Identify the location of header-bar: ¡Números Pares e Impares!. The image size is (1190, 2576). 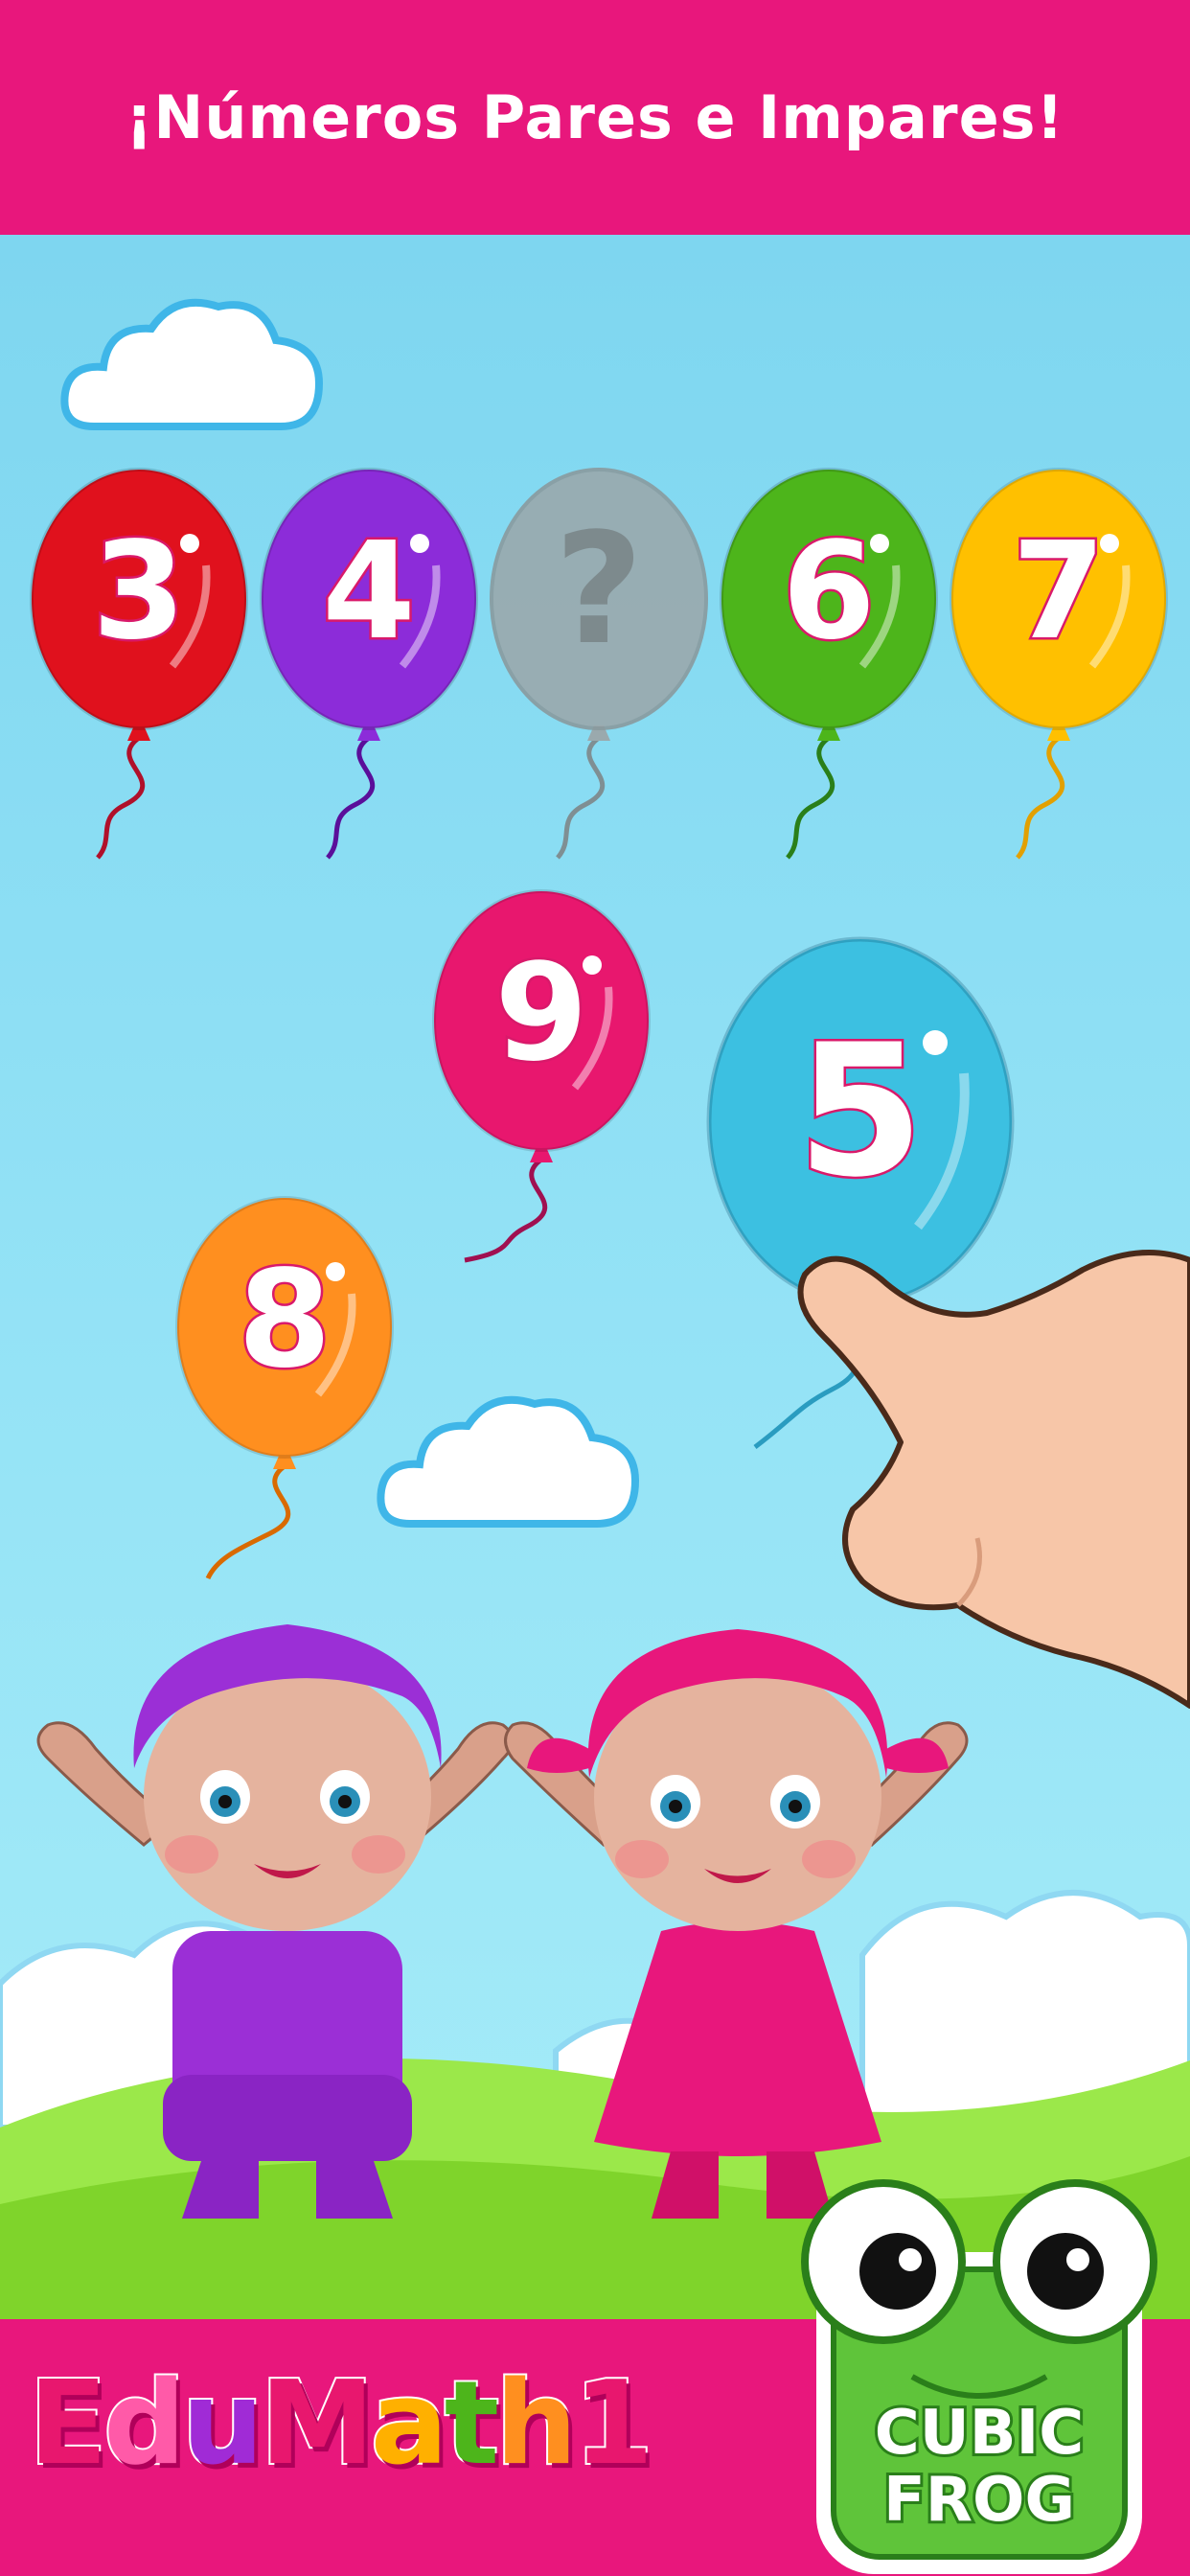
(595, 117).